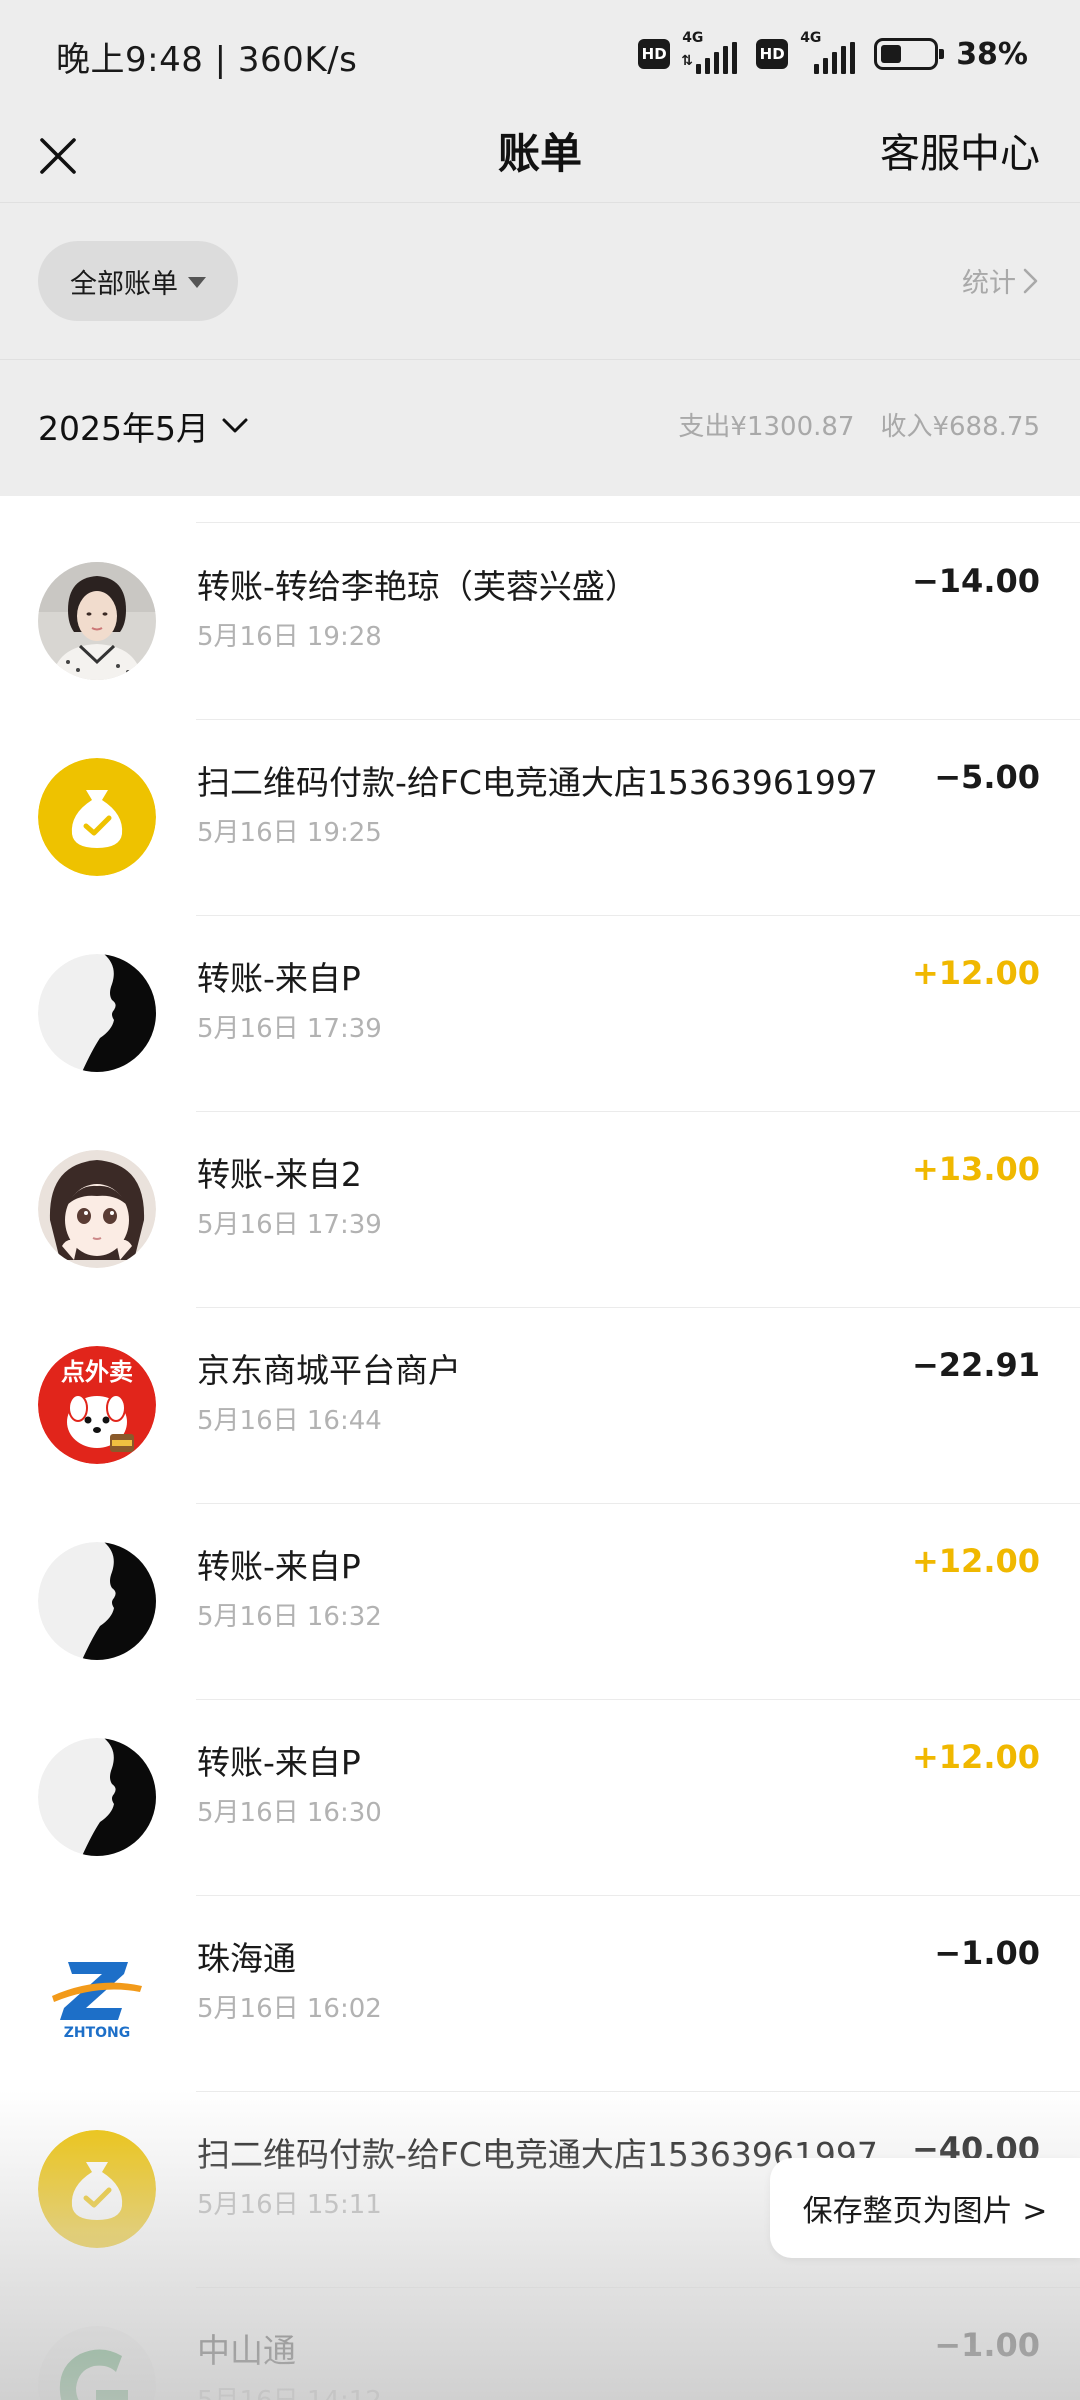 The height and width of the screenshot is (2400, 1080). Describe the element at coordinates (235, 425) in the screenshot. I see `chevron-down-icon` at that location.